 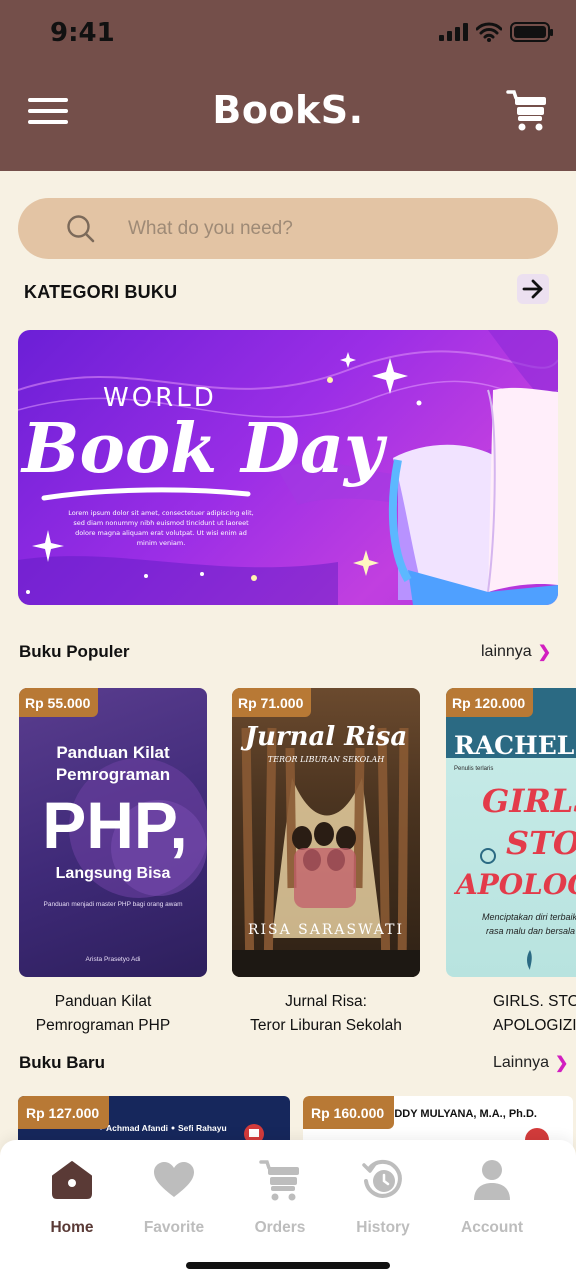 I want to click on cover-girls-line2: STOP, so click(x=541, y=843).